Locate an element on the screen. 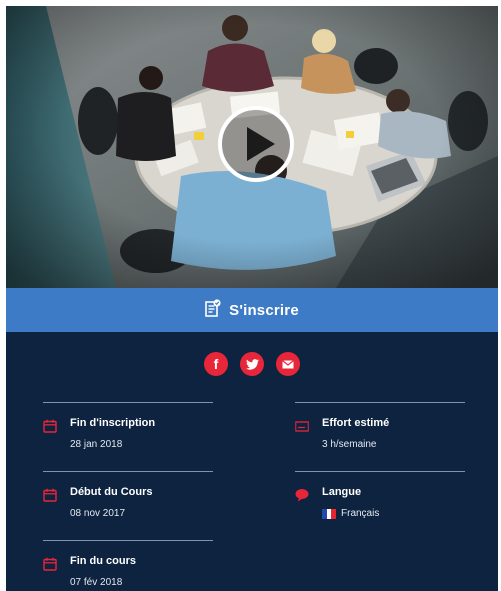 Image resolution: width=501 pixels, height=591 pixels. play-button is located at coordinates (256, 144).